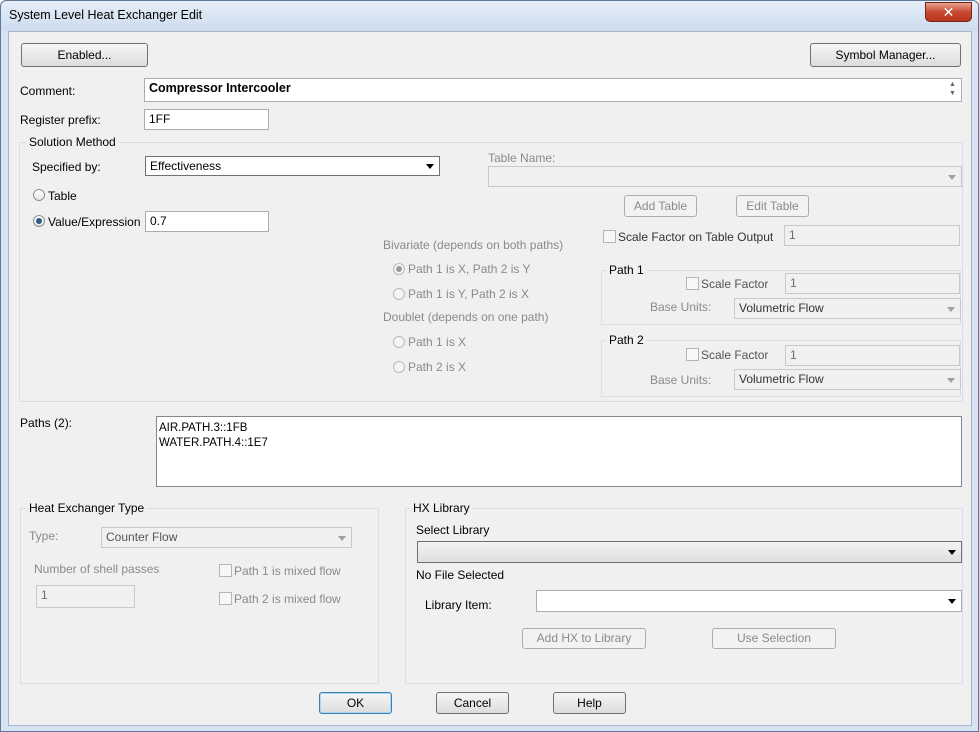 The height and width of the screenshot is (732, 979). I want to click on paths-label: Paths (2):, so click(46, 423).